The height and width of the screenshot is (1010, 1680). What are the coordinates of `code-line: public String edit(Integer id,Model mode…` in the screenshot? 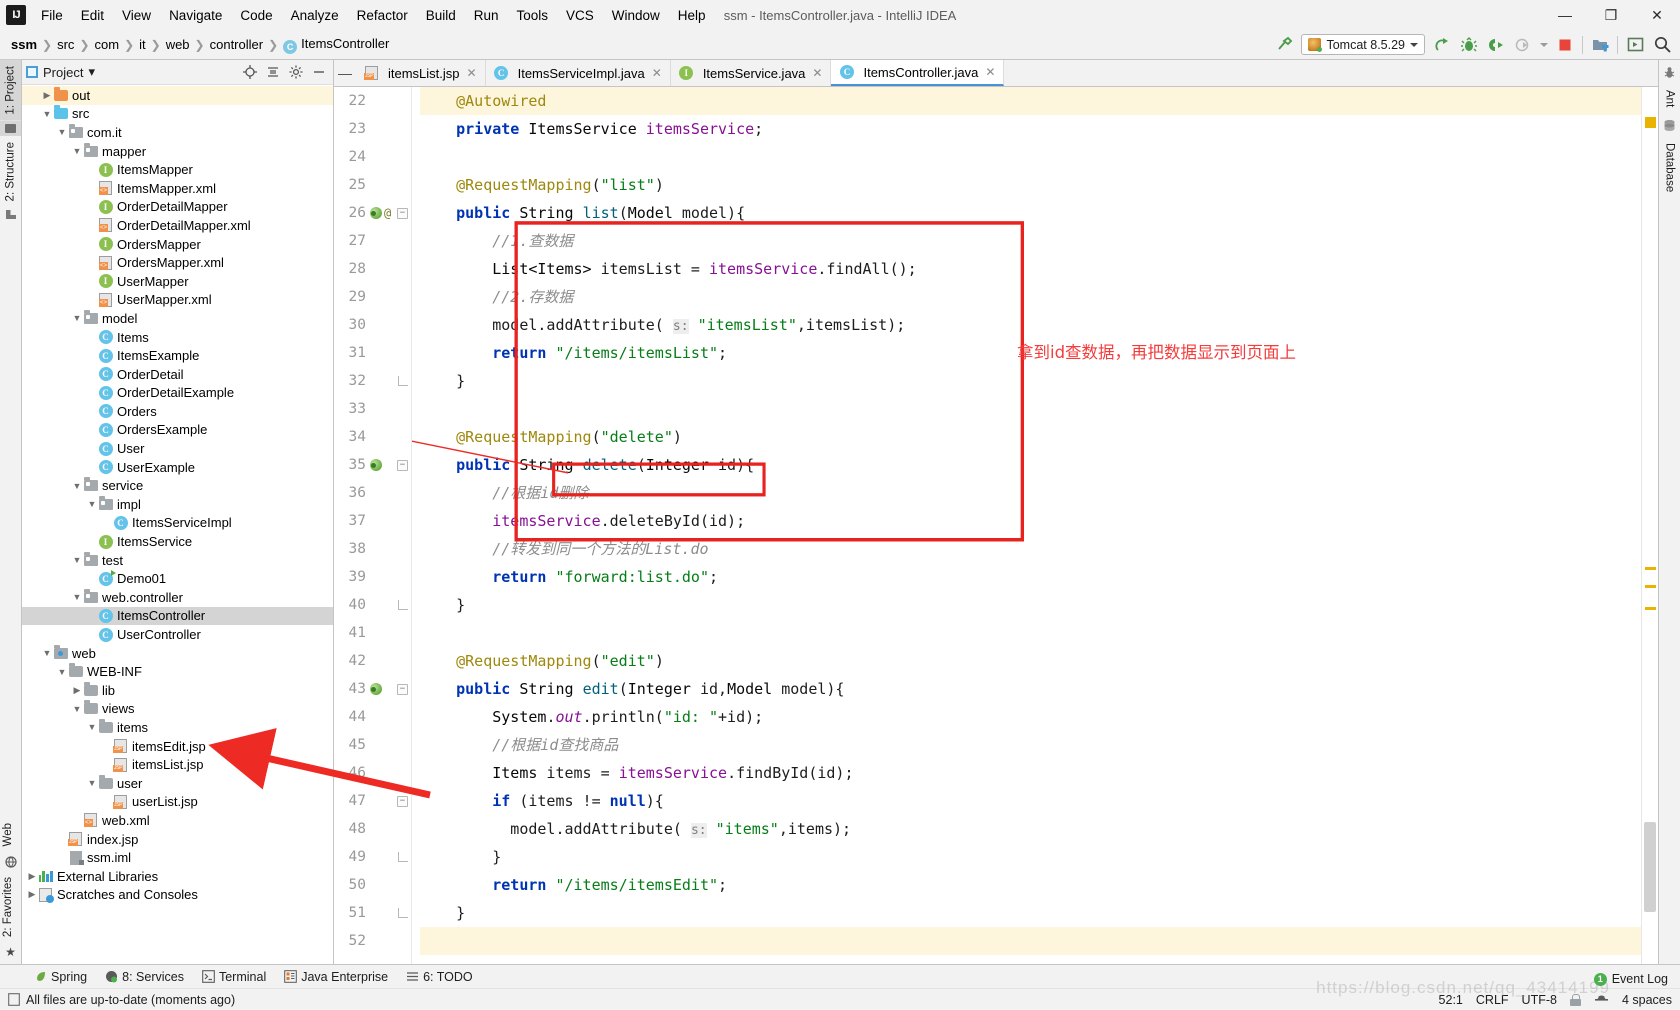 It's located at (1030, 689).